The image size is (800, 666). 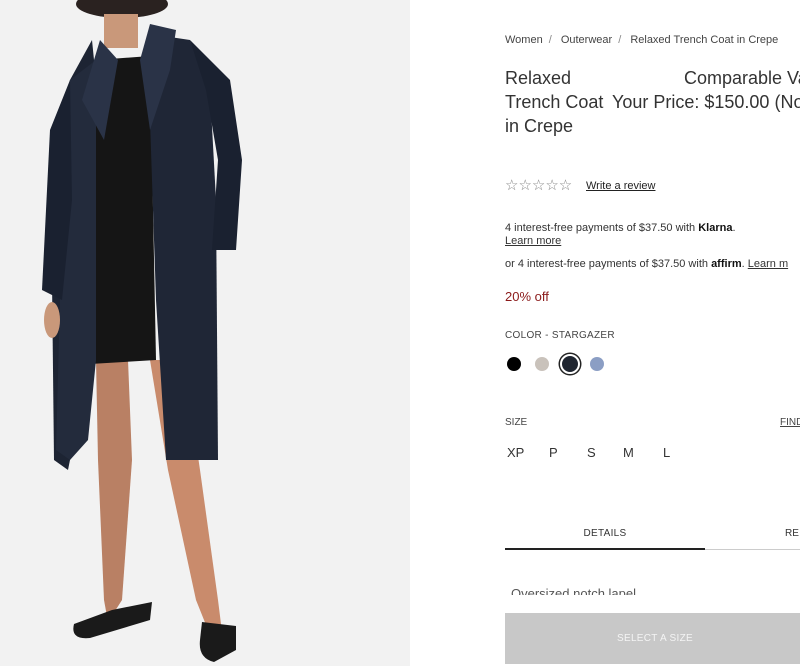 What do you see at coordinates (620, 186) in the screenshot?
I see `write-review-link: Write a review` at bounding box center [620, 186].